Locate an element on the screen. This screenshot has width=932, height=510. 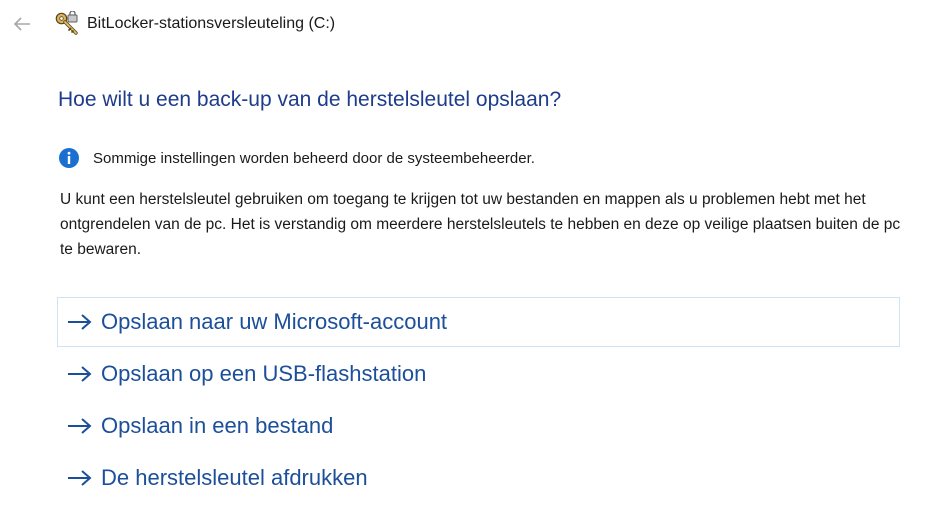
save-to-microsoft-account-link: Opslaan naar uw Microsoft-account is located at coordinates (478, 322).